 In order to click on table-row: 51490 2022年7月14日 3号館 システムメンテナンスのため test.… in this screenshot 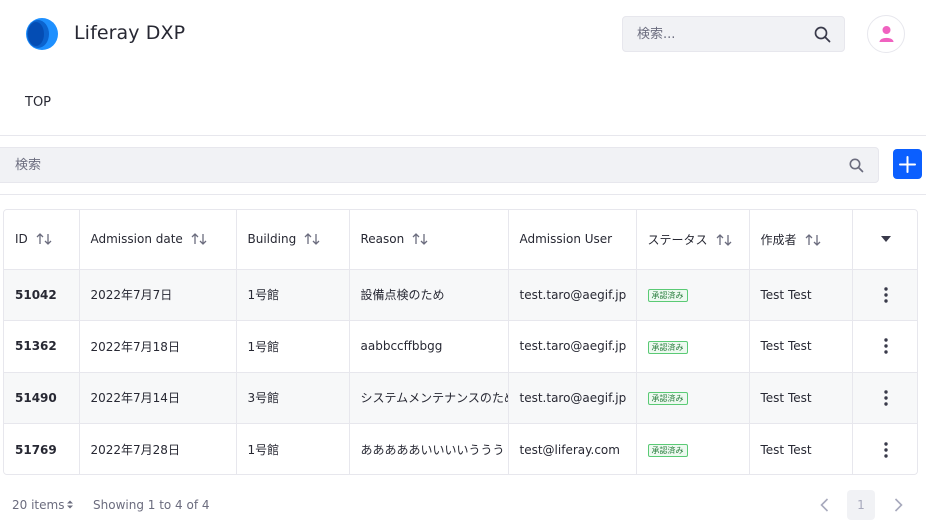, I will do `click(460, 398)`.